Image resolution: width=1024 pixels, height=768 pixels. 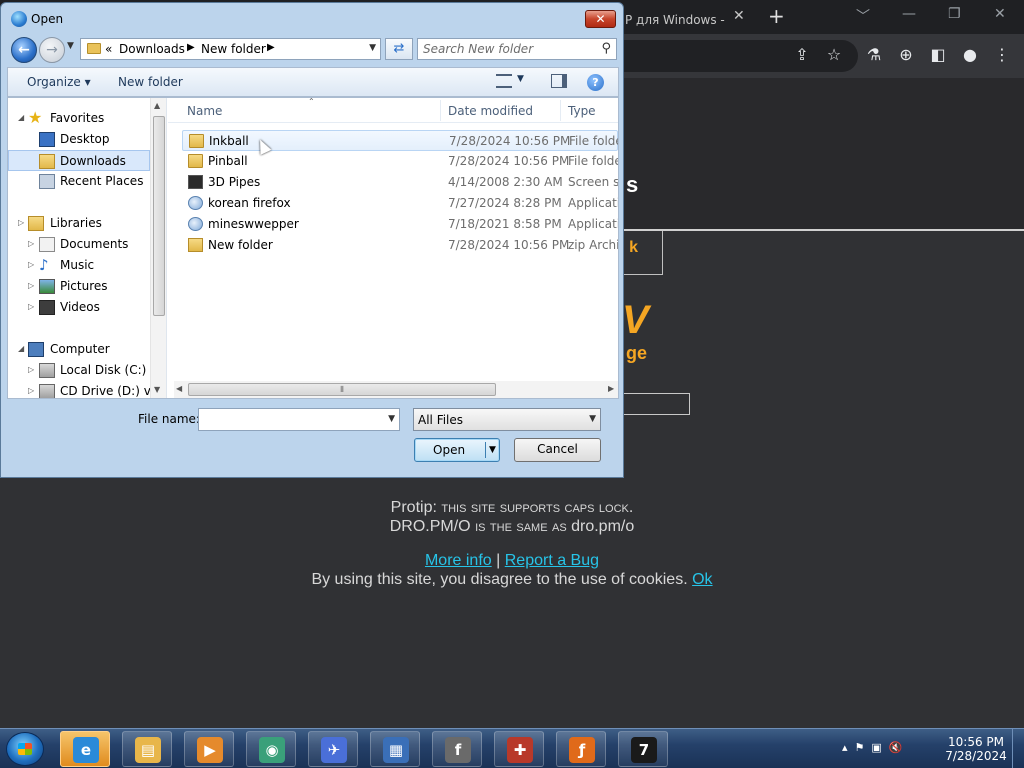 What do you see at coordinates (233, 49) in the screenshot?
I see `breadcrumb-new-folder: New folder` at bounding box center [233, 49].